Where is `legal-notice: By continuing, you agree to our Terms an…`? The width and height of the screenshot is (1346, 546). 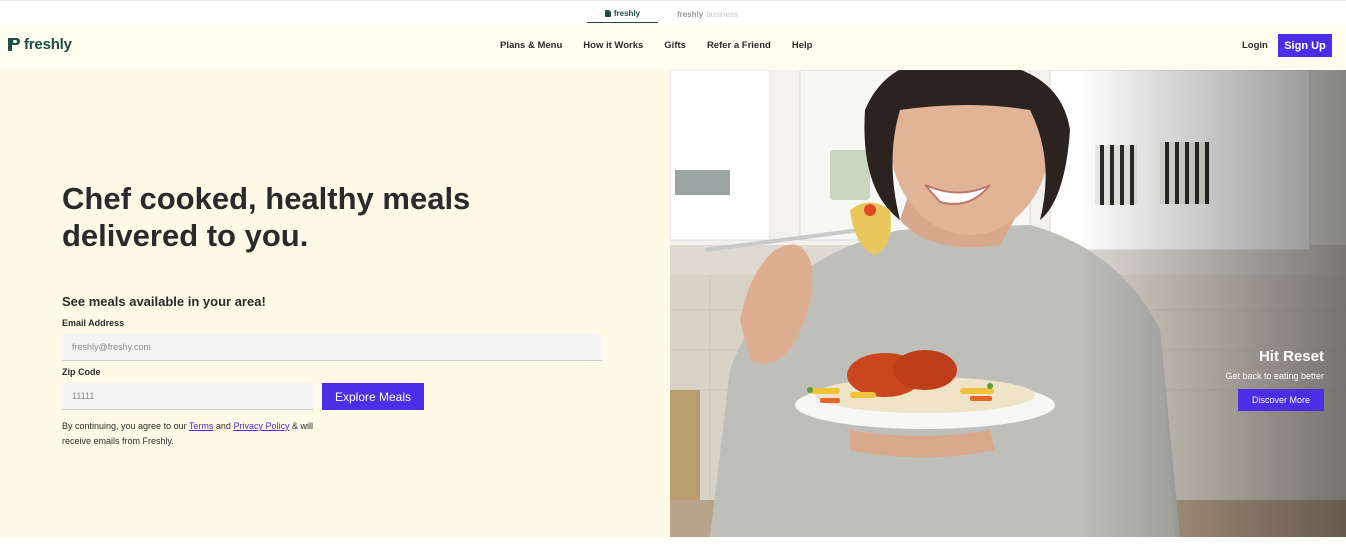 legal-notice: By continuing, you agree to our Terms an… is located at coordinates (192, 434).